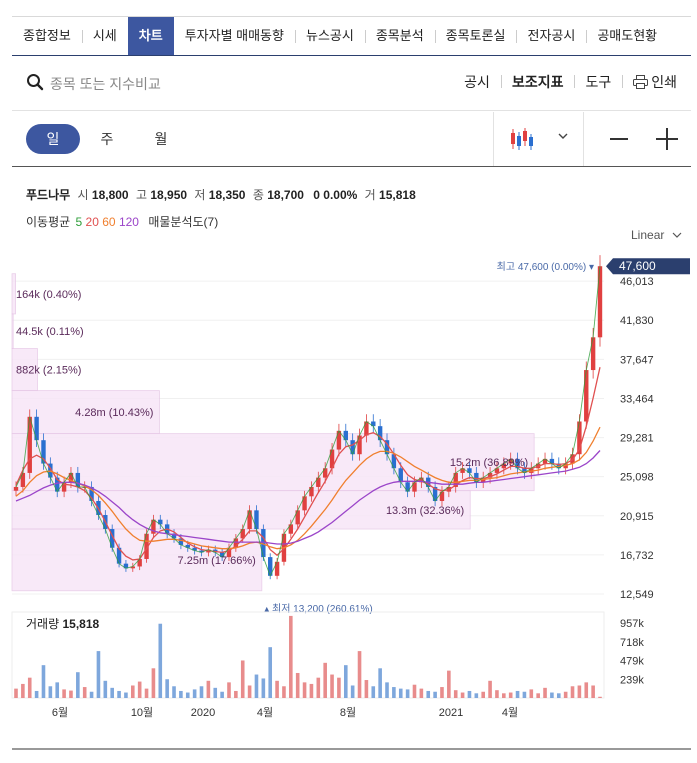  I want to click on price-tick-label: 25,098, so click(637, 478).